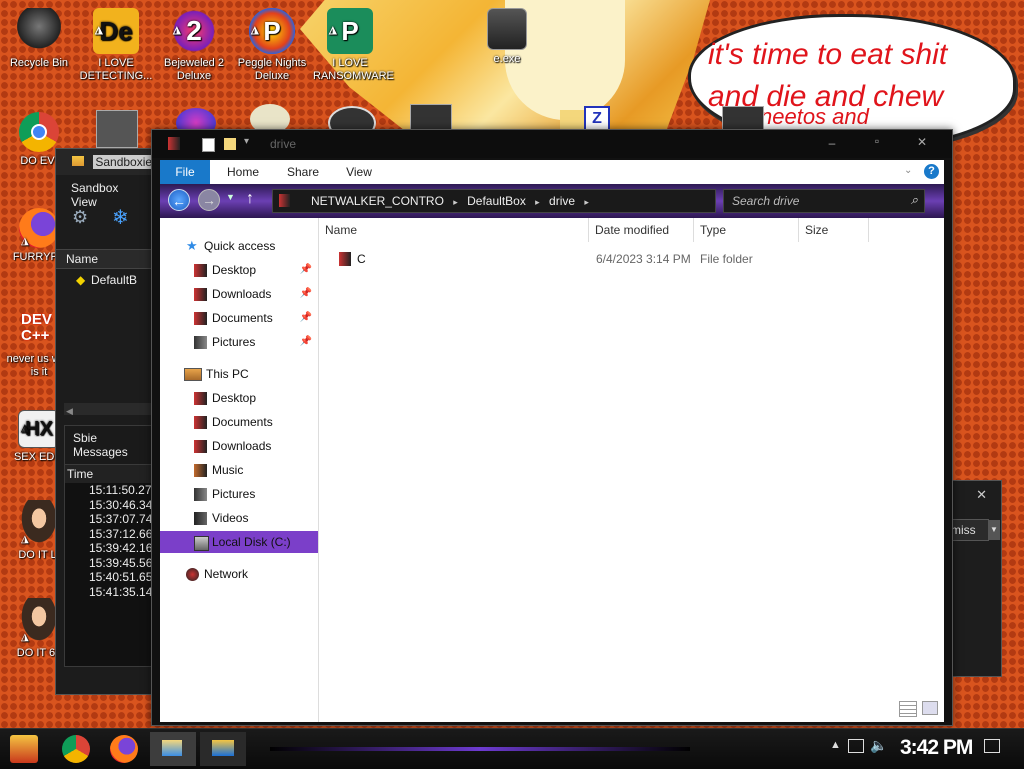  I want to click on gears-icon: ⚙, so click(80, 217).